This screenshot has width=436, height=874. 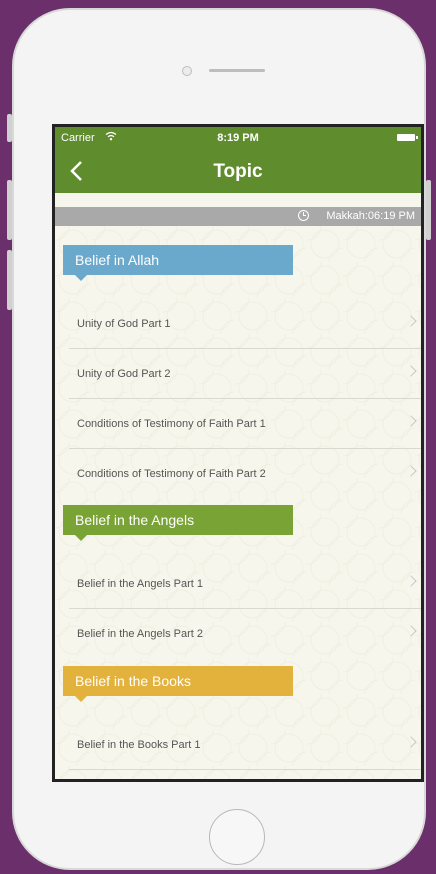 What do you see at coordinates (370, 216) in the screenshot?
I see `prayer-time-text: Makkah:06:19 PM` at bounding box center [370, 216].